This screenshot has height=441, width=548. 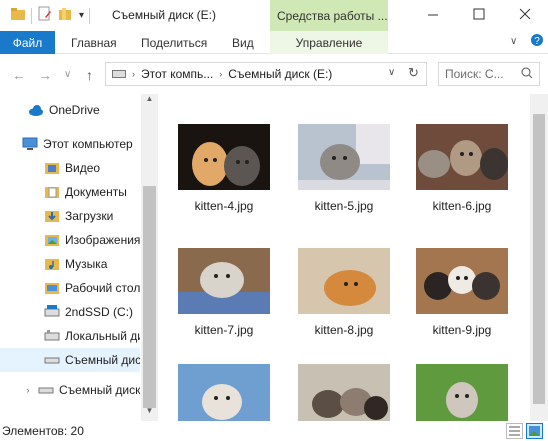 What do you see at coordinates (479, 15) in the screenshot?
I see `maximize-button` at bounding box center [479, 15].